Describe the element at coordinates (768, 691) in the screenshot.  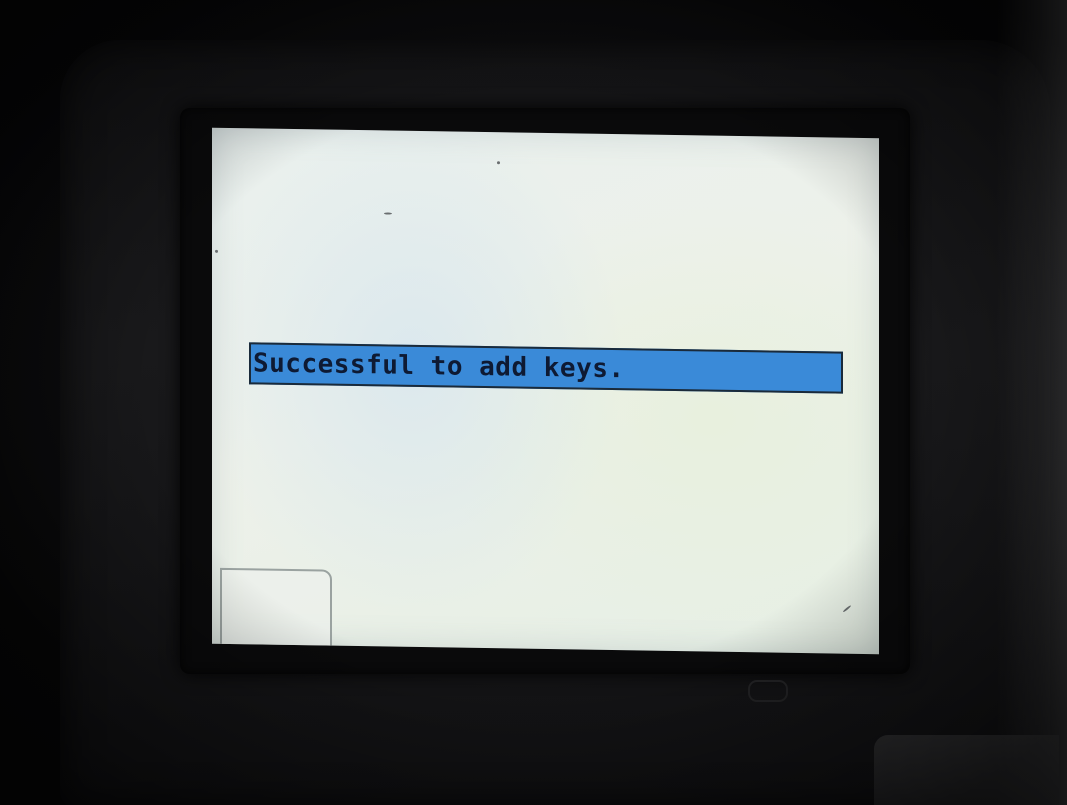
I see `bezel-logo` at that location.